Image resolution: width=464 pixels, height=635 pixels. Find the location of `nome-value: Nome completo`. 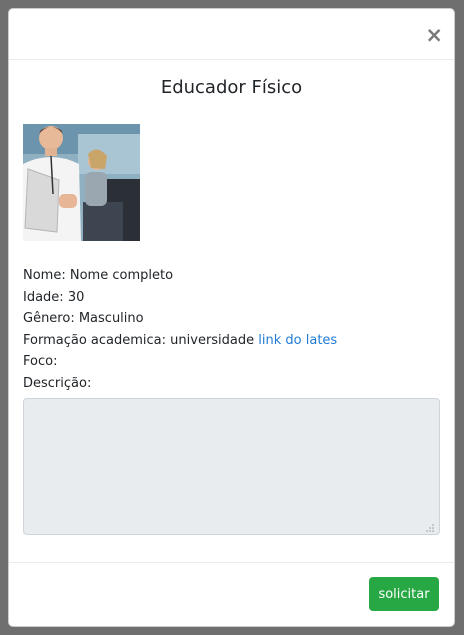

nome-value: Nome completo is located at coordinates (121, 275).